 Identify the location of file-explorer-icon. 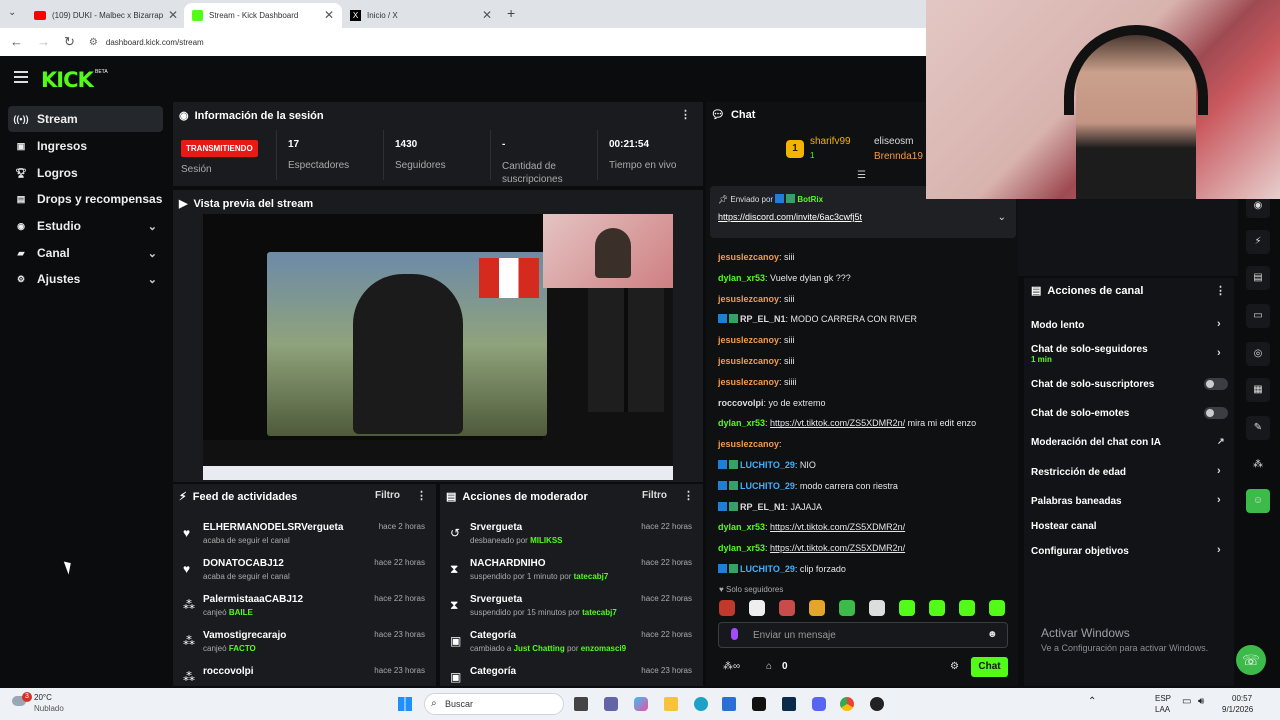
(671, 704).